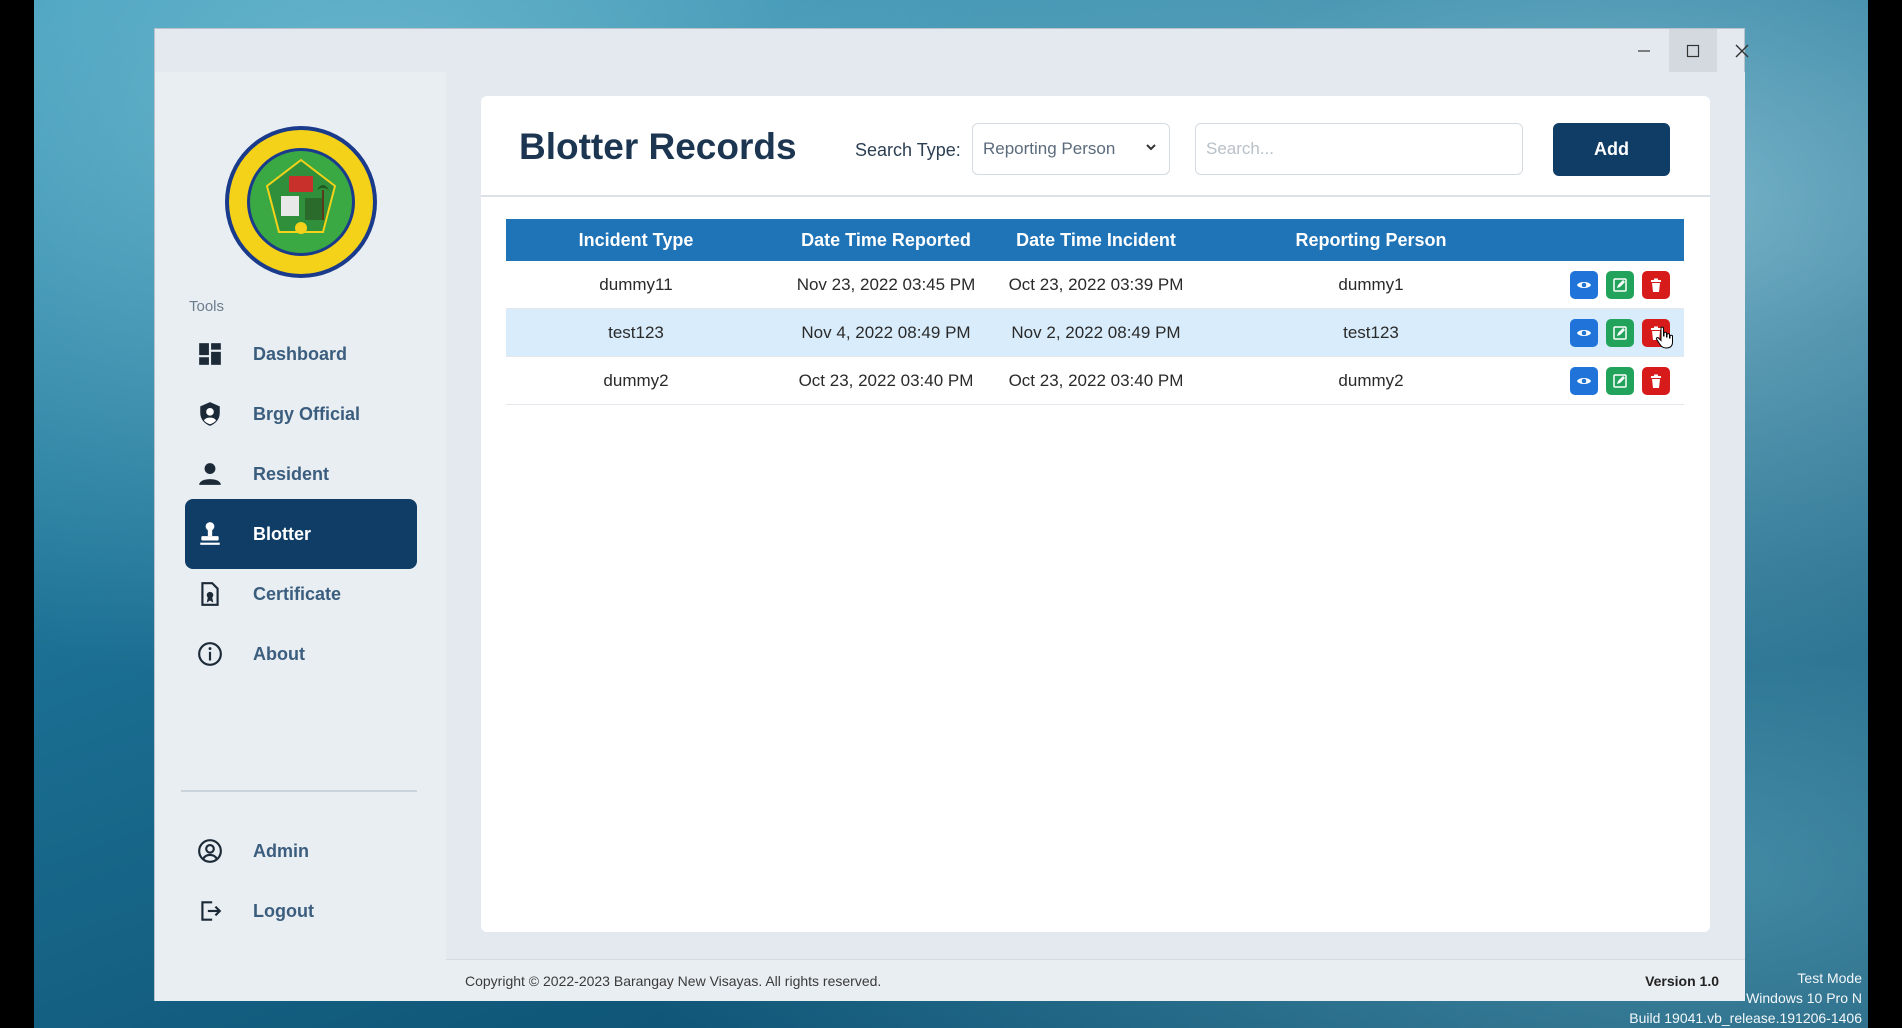 The width and height of the screenshot is (1902, 1028). Describe the element at coordinates (301, 202) in the screenshot. I see `barangay-seal-logo` at that location.